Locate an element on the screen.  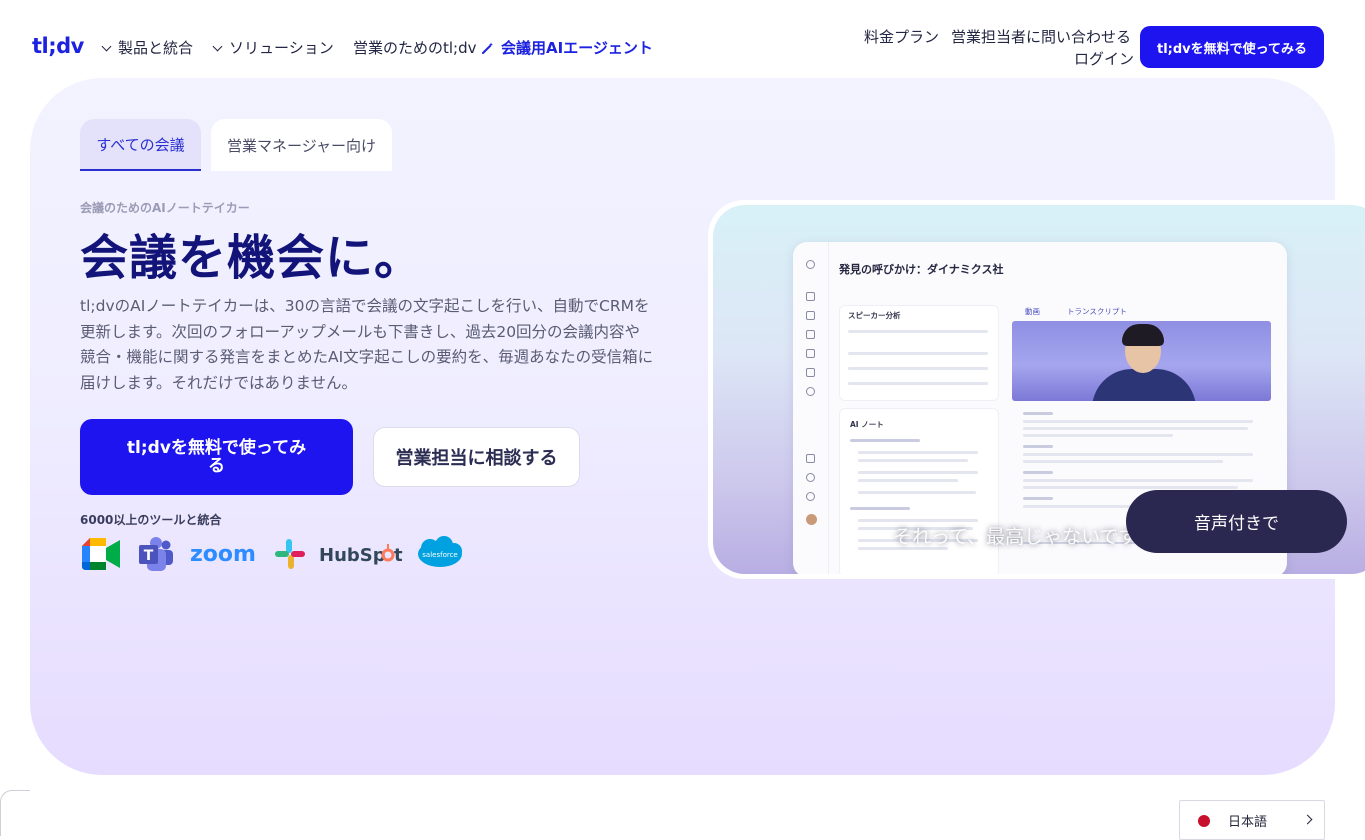
language-selector: 日本語 is located at coordinates (1252, 820).